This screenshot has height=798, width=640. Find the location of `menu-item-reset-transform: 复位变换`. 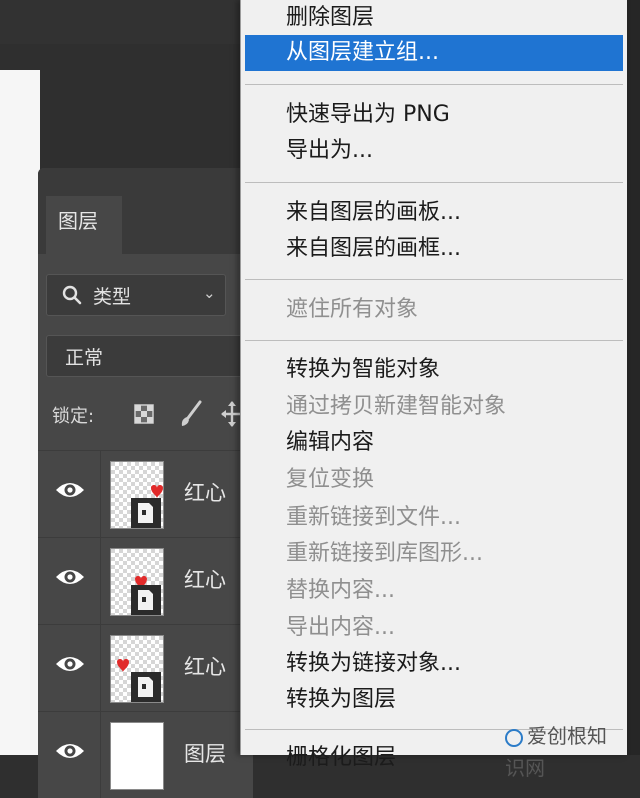

menu-item-reset-transform: 复位变换 is located at coordinates (434, 480).